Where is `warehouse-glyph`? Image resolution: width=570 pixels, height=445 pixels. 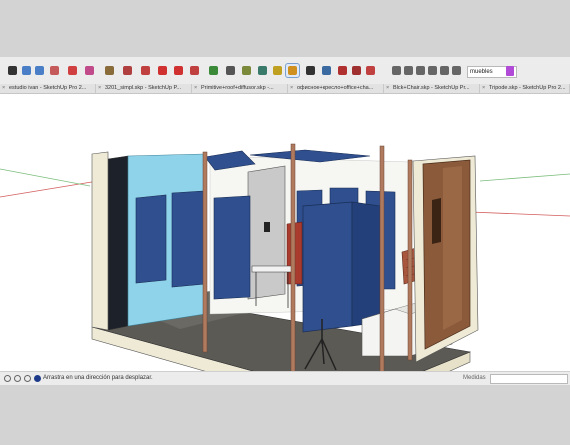 warehouse-glyph is located at coordinates (342, 70).